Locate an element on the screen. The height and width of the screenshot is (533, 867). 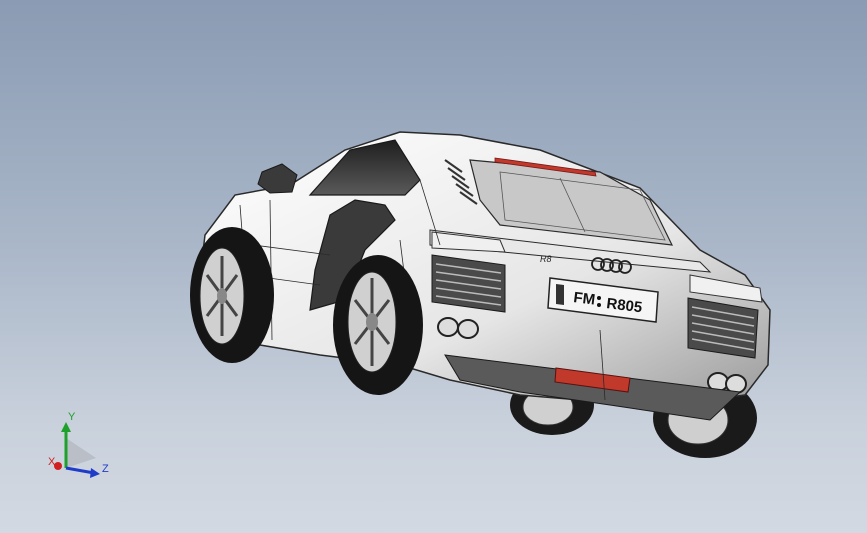
left-rear-grille is located at coordinates (468, 283).